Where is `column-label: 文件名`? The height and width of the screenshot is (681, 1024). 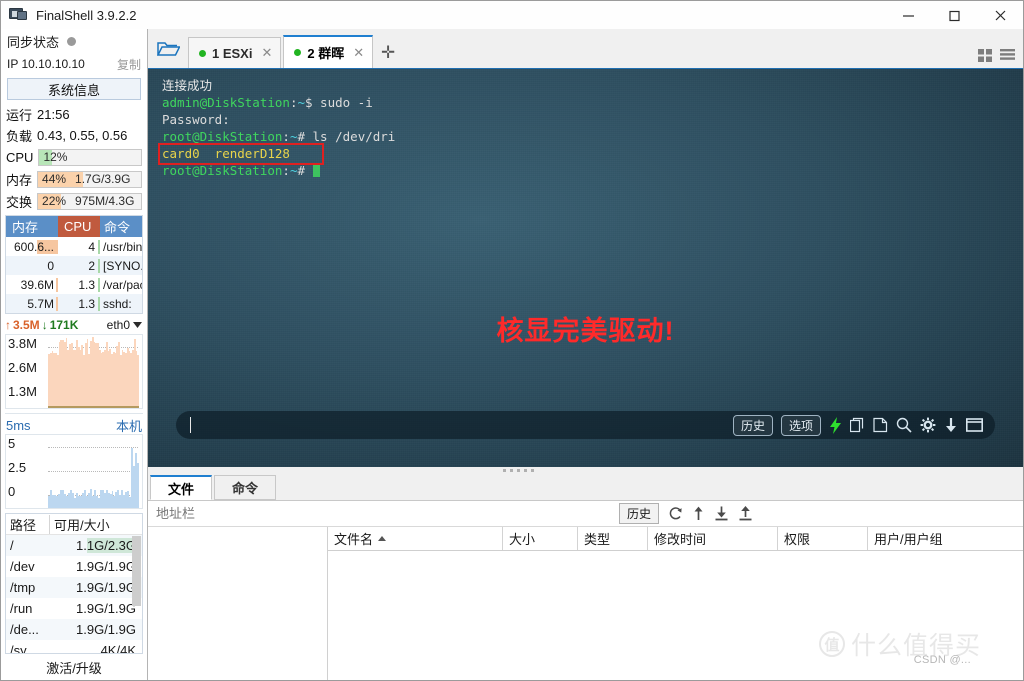 column-label: 文件名 is located at coordinates (354, 539).